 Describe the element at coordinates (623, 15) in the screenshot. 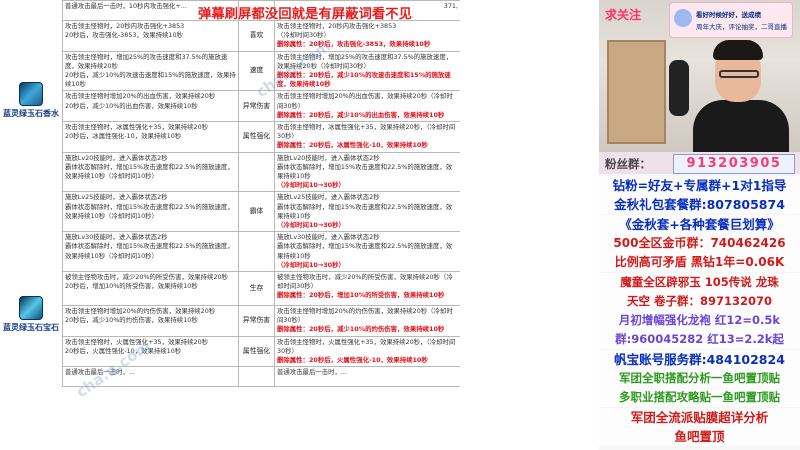

I see `follow-label: 求关注` at that location.